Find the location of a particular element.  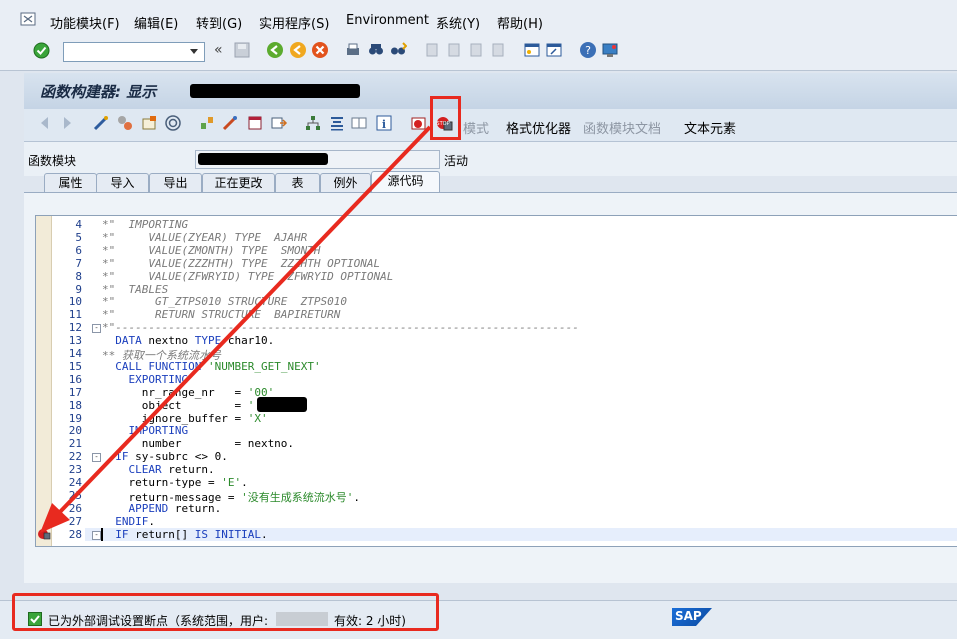

code-line: APPEND return. is located at coordinates (162, 508).